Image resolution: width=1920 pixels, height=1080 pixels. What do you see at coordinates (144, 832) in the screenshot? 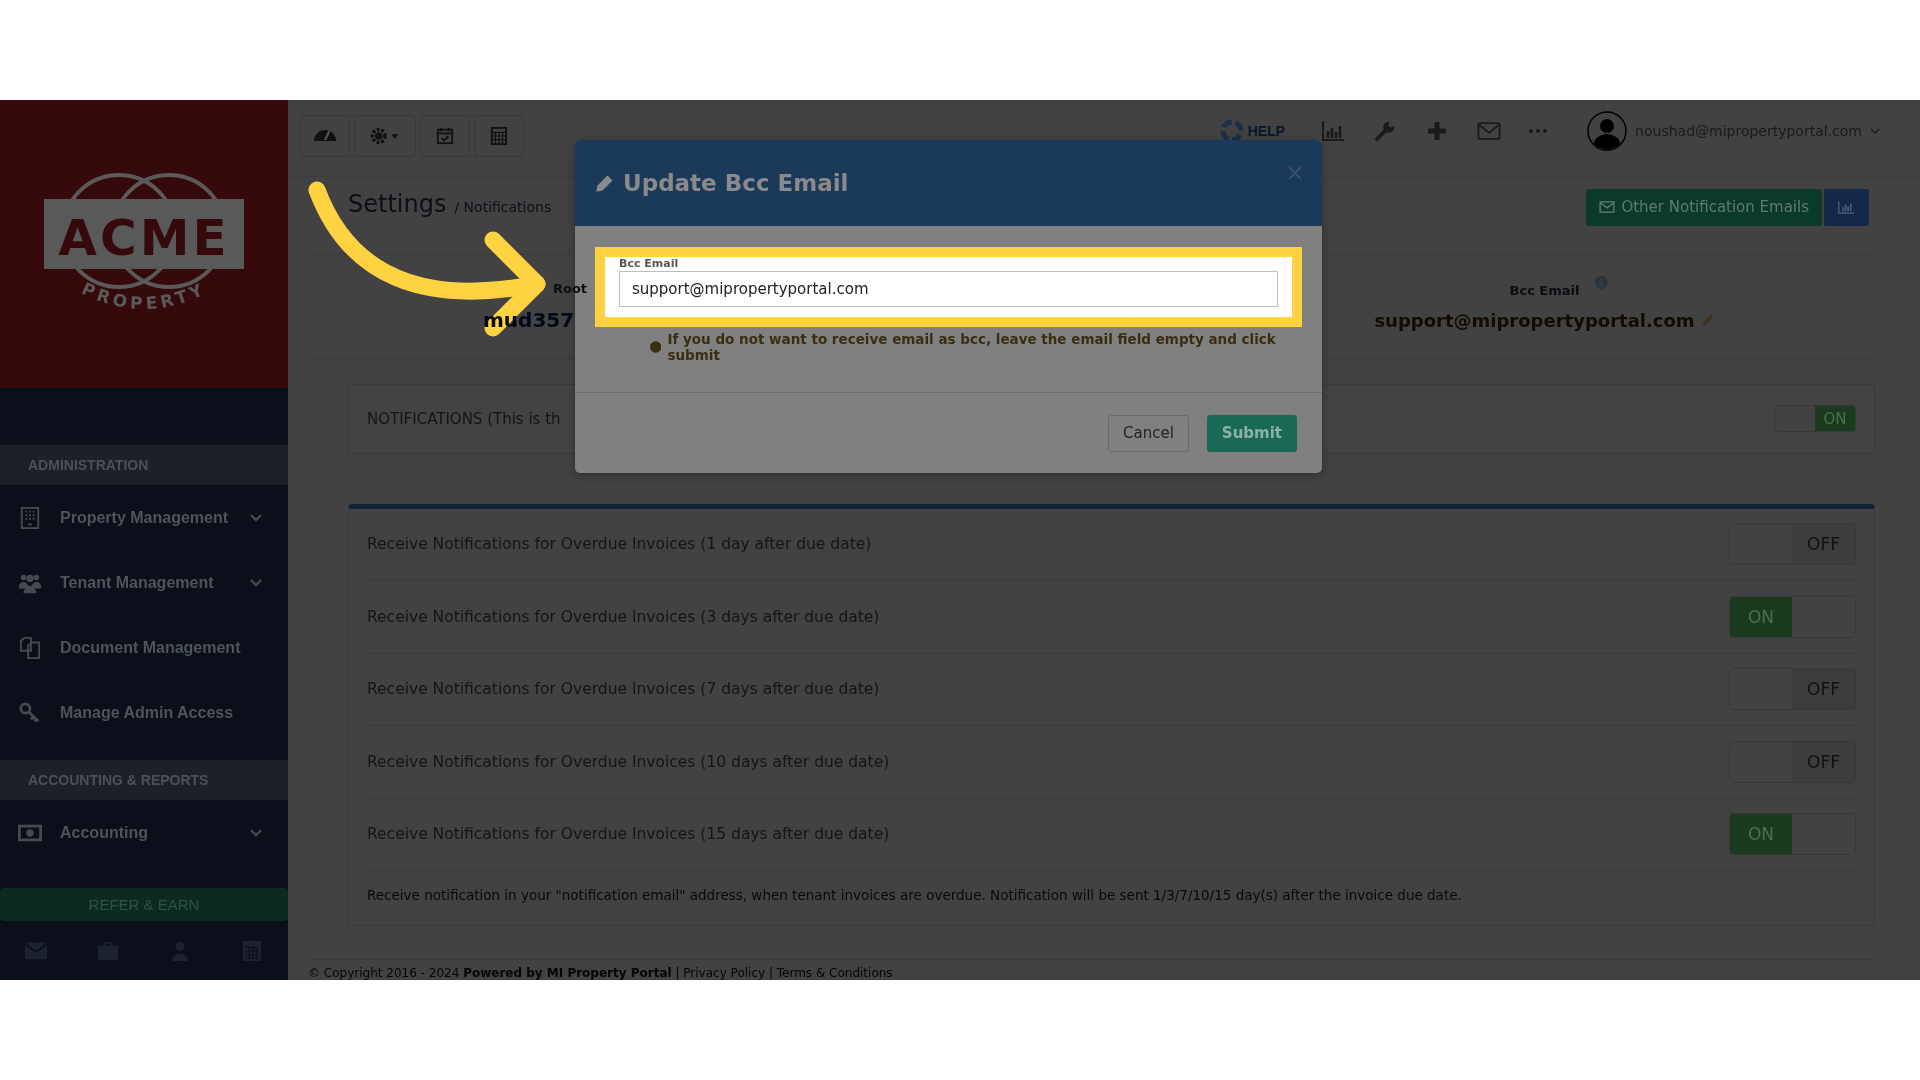
I see `sidebar-item: Accounting` at bounding box center [144, 832].